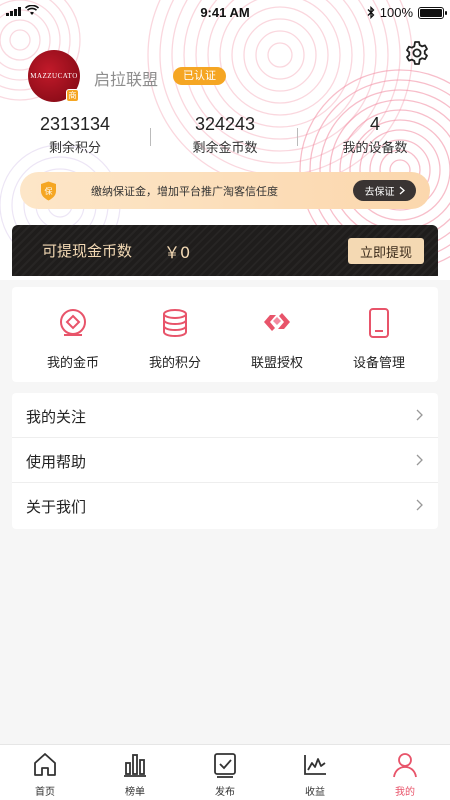 This screenshot has height=800, width=450. Describe the element at coordinates (87, 251) in the screenshot. I see `withdraw-label: 可提现金币数` at that location.